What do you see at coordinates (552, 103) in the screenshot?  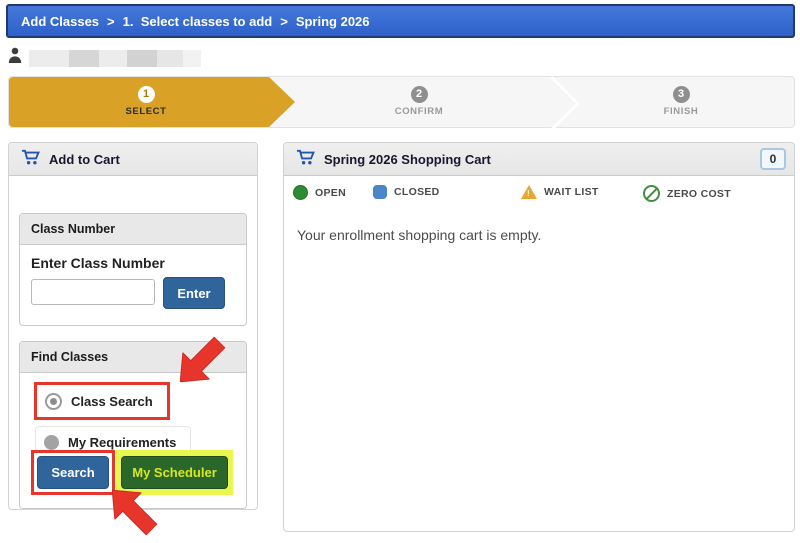 I see `step-separator-chevron` at bounding box center [552, 103].